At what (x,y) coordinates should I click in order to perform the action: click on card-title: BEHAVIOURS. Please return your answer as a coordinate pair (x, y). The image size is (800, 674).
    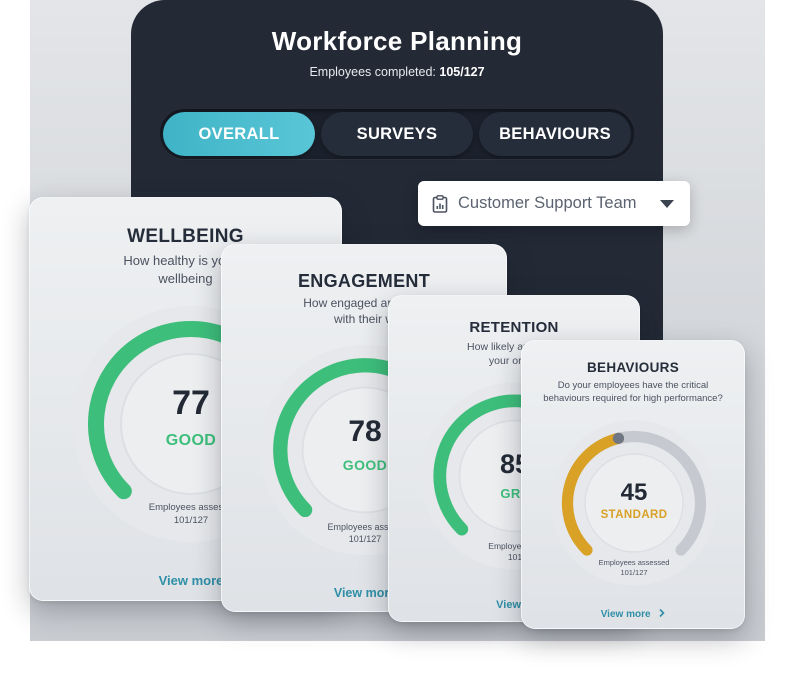
    Looking at the image, I should click on (632, 367).